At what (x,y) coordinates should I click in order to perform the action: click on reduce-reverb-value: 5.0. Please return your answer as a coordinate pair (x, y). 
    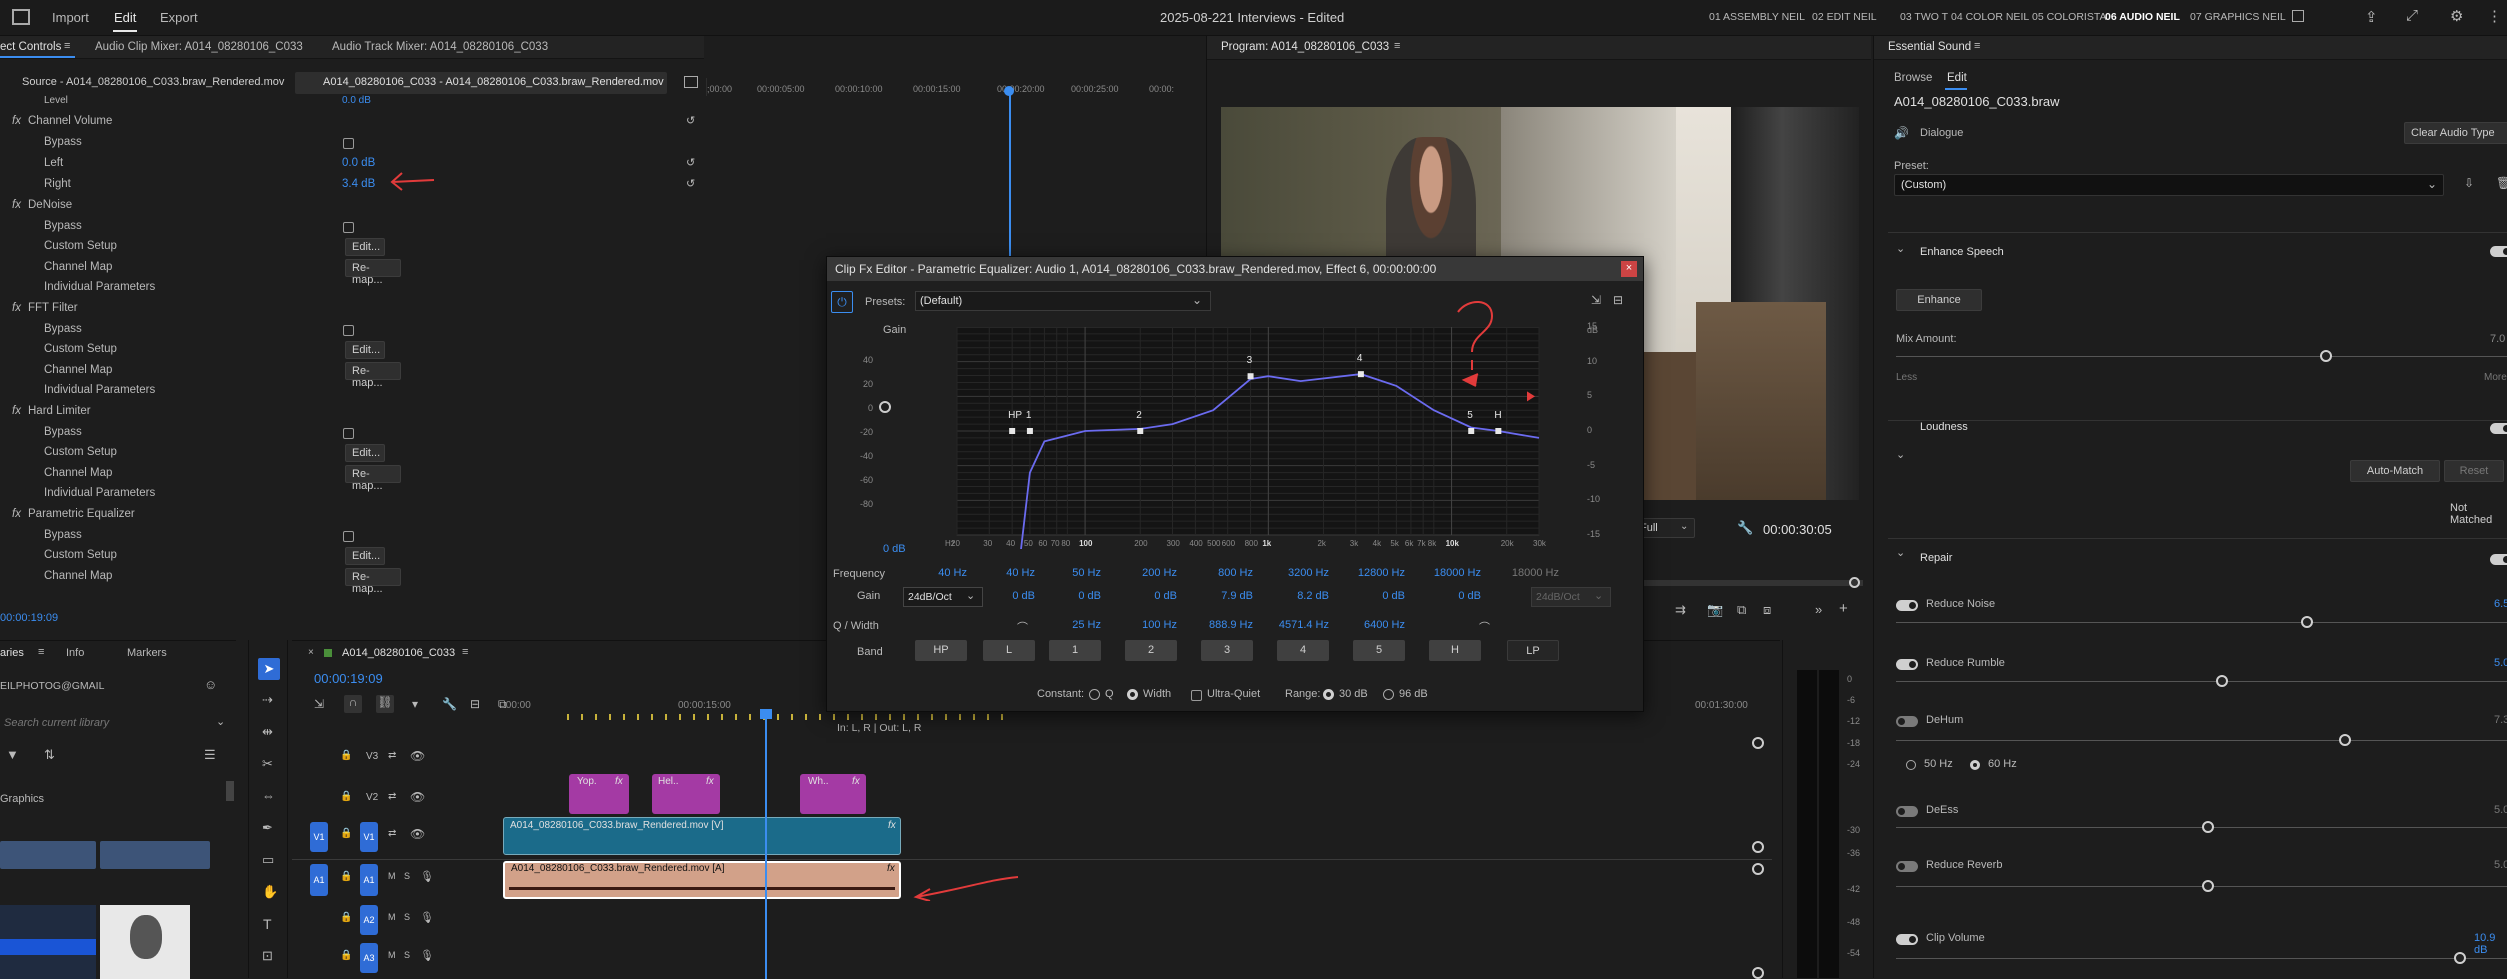
    Looking at the image, I should click on (2500, 865).